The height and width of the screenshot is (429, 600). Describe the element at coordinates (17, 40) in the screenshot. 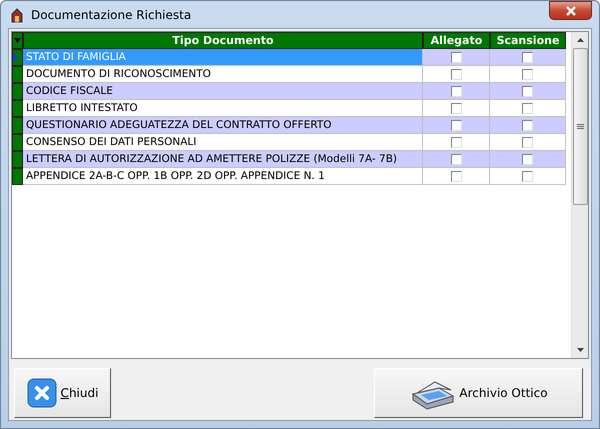

I see `filter-icon` at that location.